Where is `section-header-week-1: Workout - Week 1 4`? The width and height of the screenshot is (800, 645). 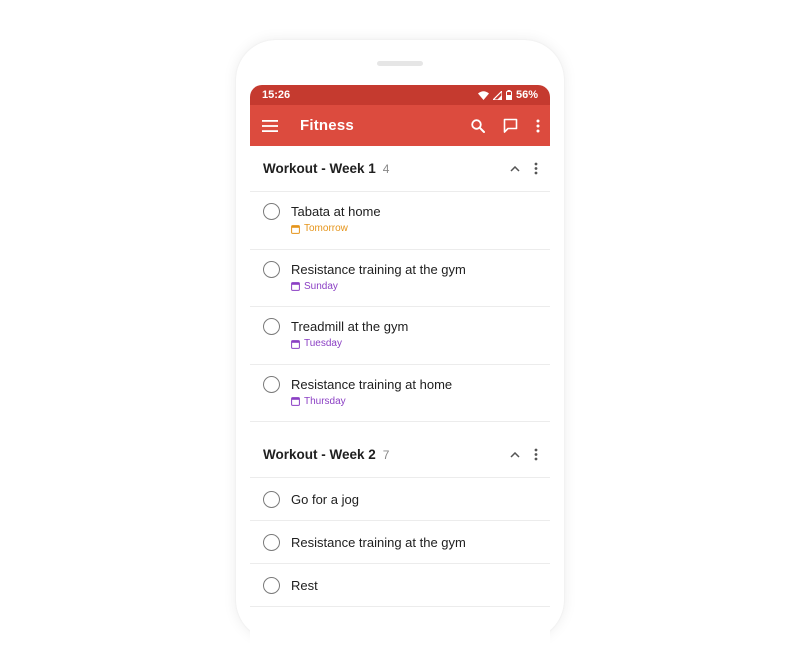
section-header-week-1: Workout - Week 1 4 is located at coordinates (400, 169).